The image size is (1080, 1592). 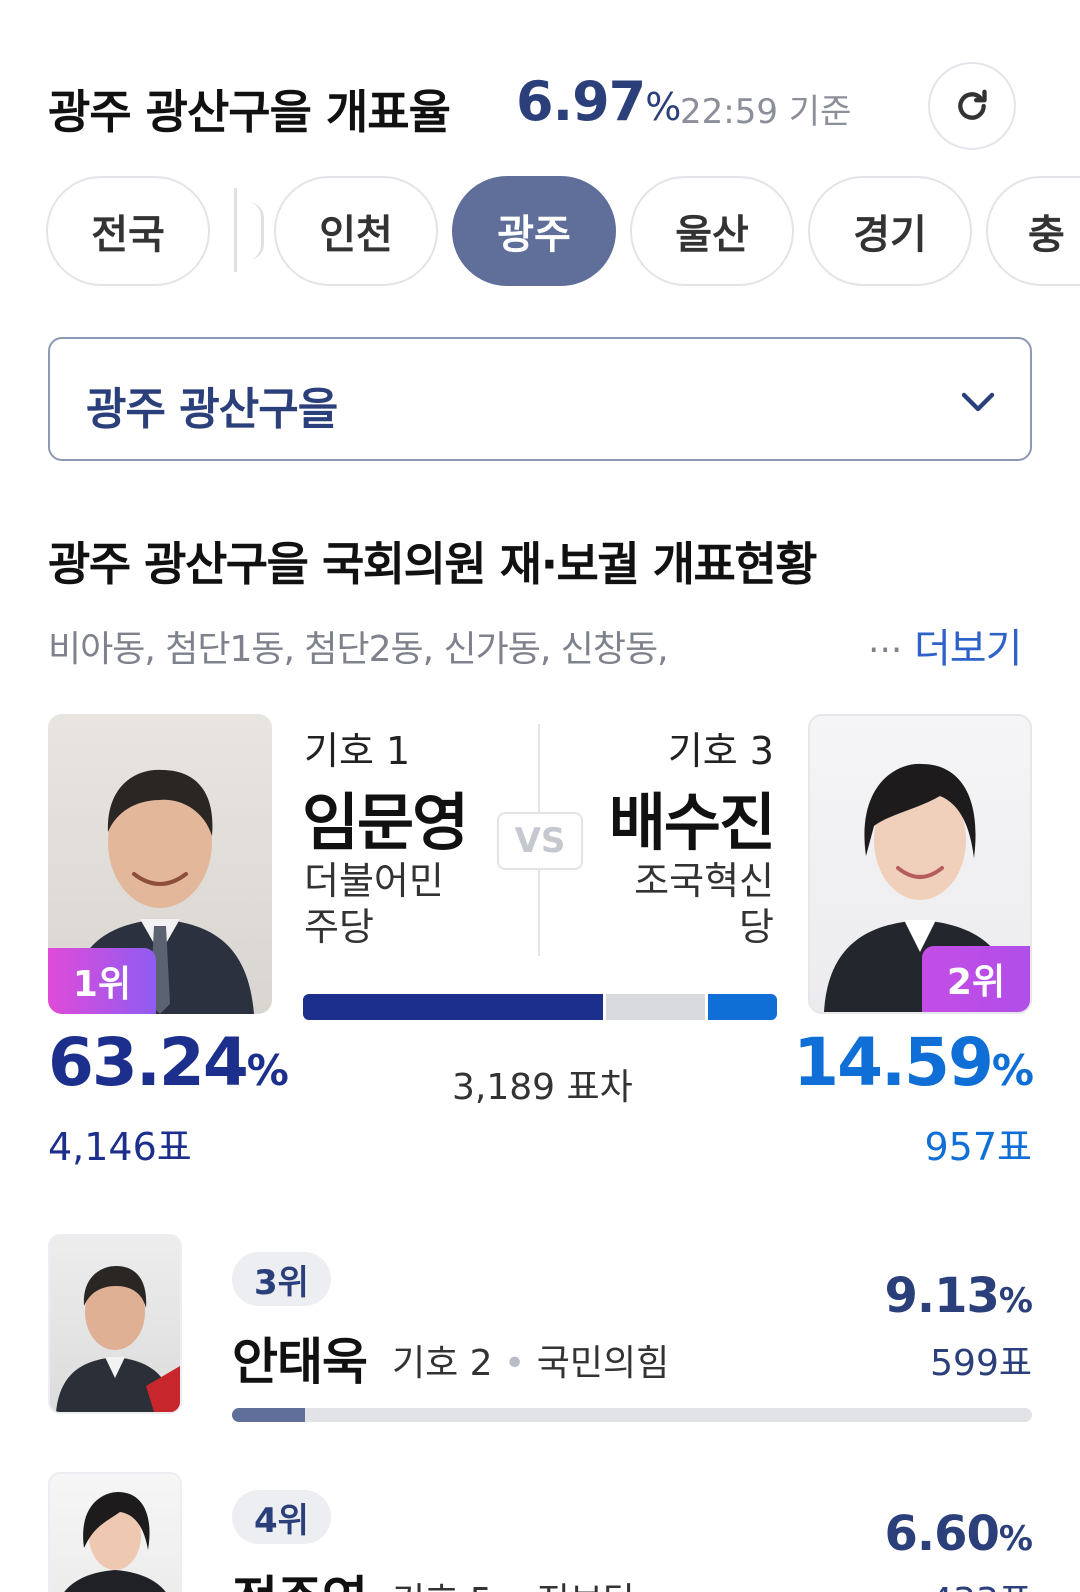 What do you see at coordinates (981, 1363) in the screenshot?
I see `candidate-3-votes: 599표` at bounding box center [981, 1363].